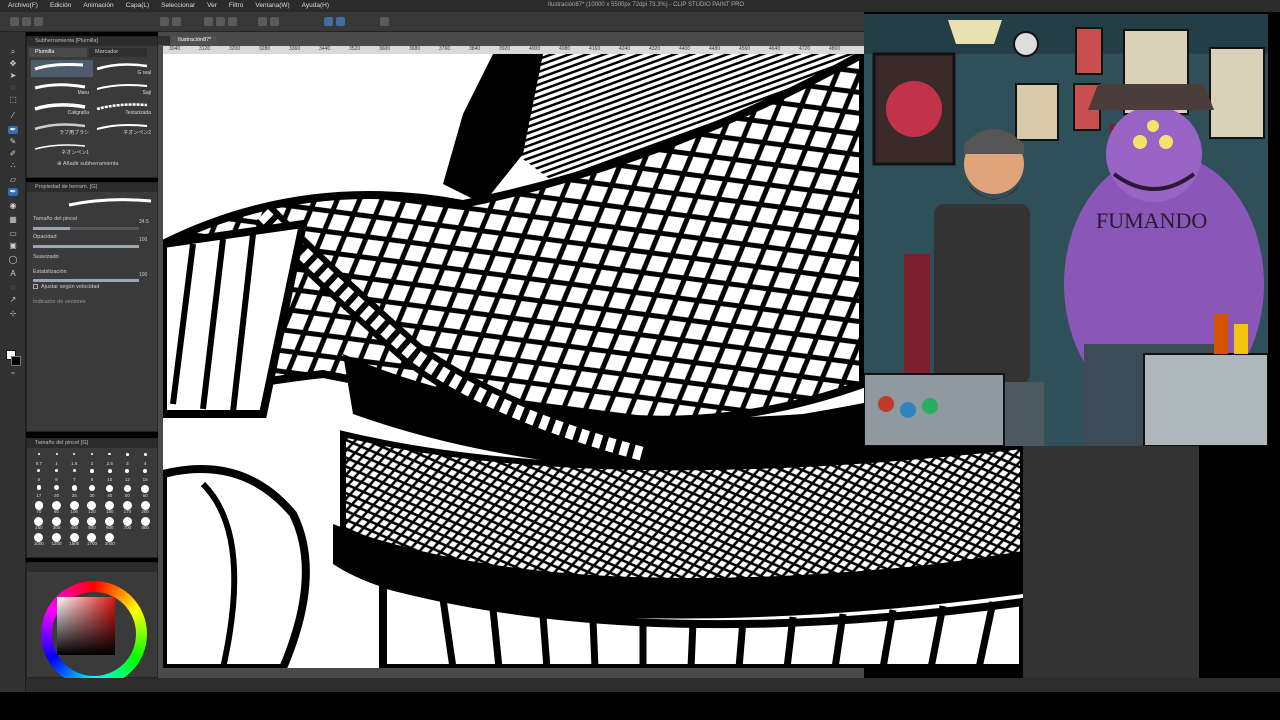 The width and height of the screenshot is (1280, 720). I want to click on color-wheel, so click(93, 631).